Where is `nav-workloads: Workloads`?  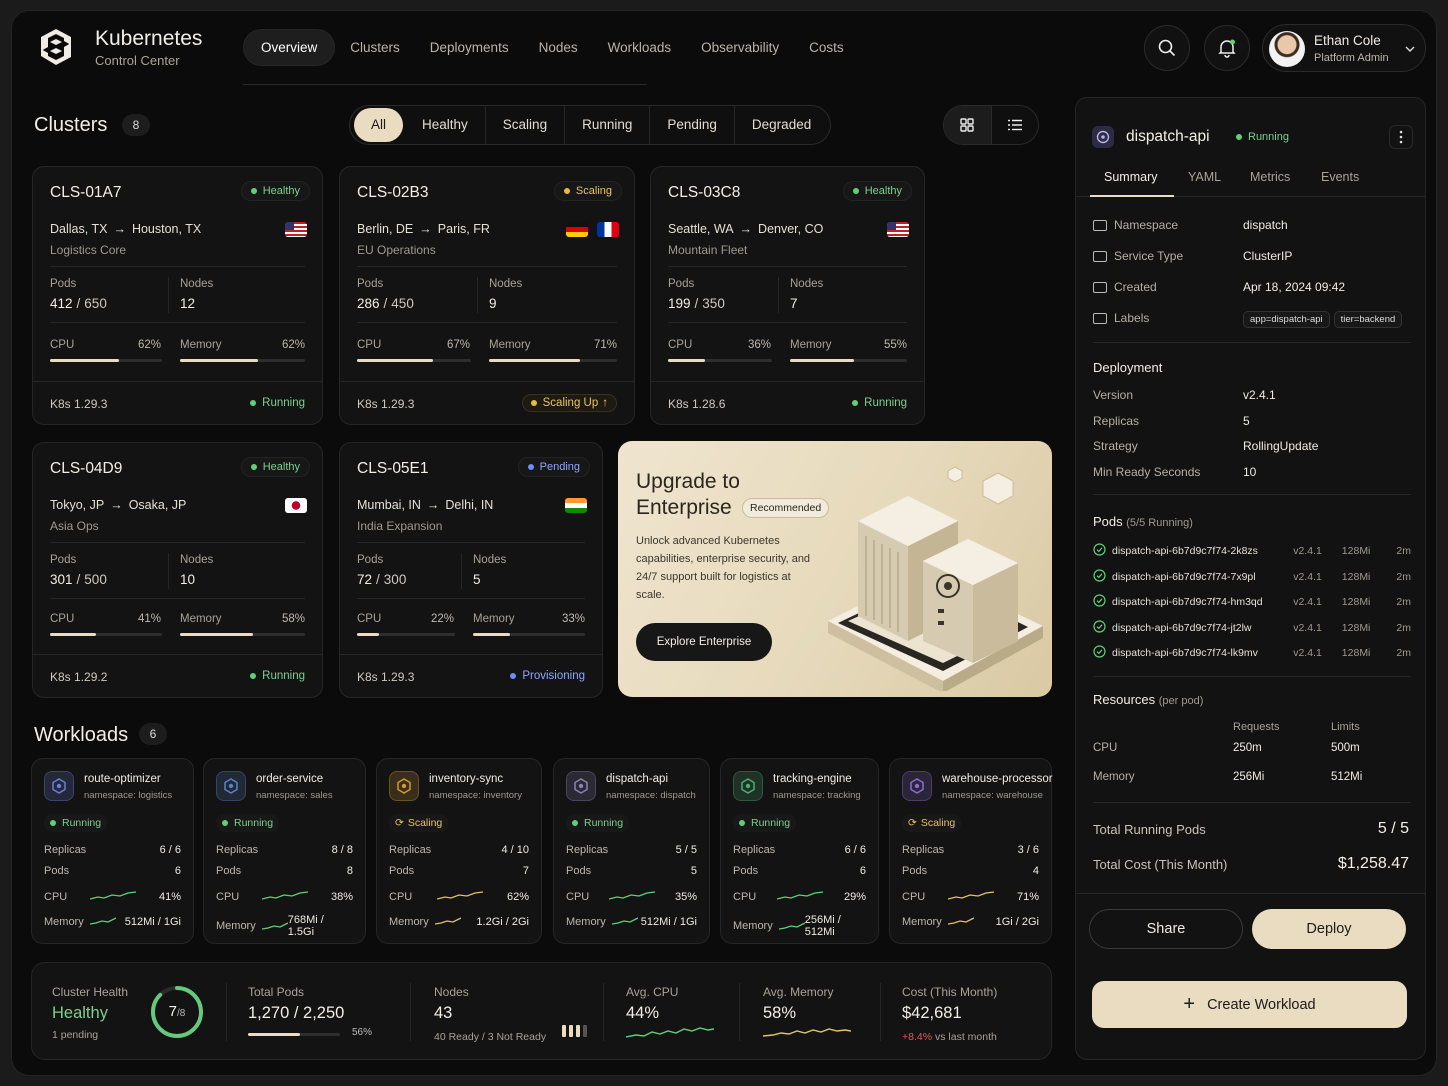
nav-workloads: Workloads is located at coordinates (640, 47).